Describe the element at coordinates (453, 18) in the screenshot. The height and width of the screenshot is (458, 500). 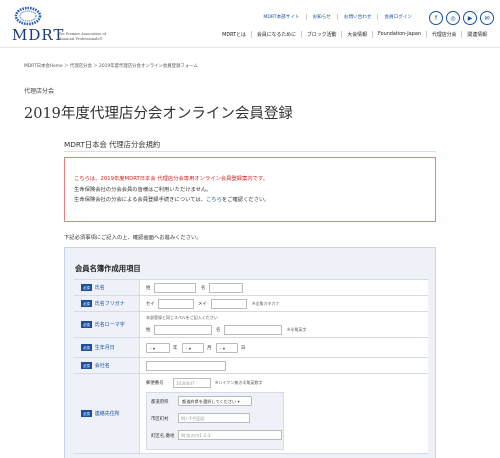
I see `instagram-icon: ◎` at that location.